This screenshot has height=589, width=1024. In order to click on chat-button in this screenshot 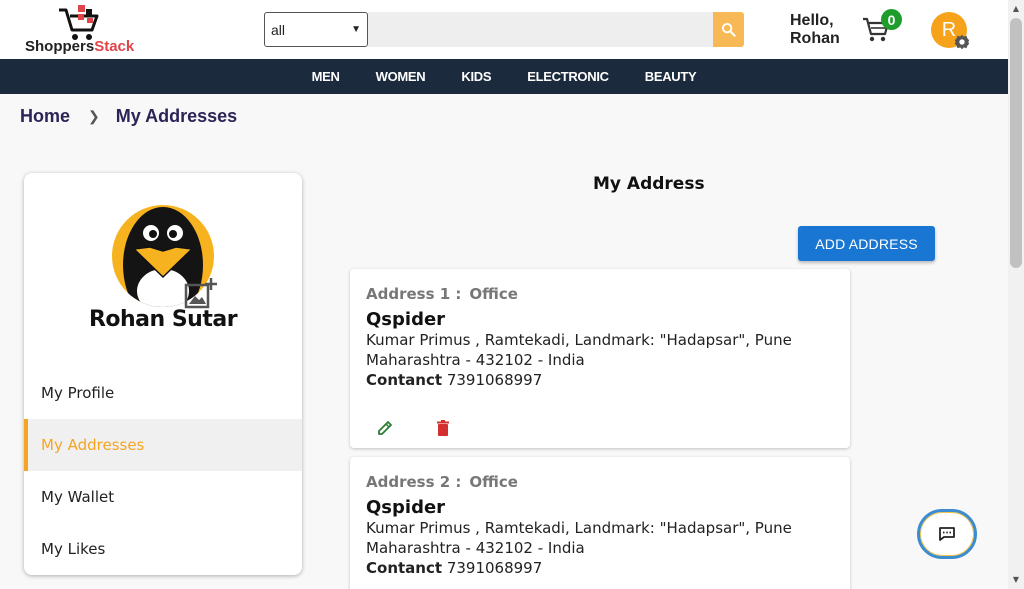, I will do `click(947, 534)`.